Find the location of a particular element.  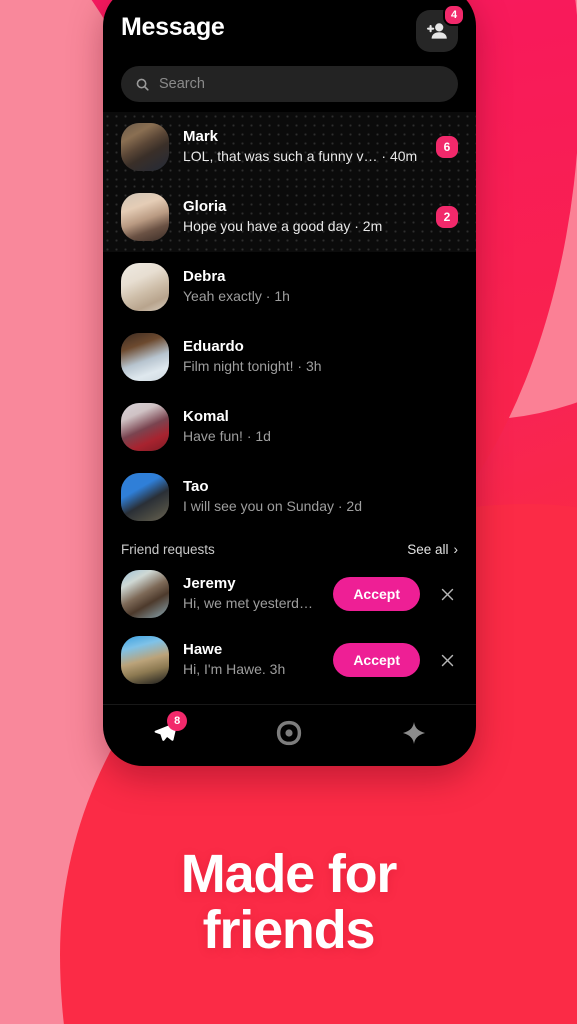

chat-preview: Film night tonight! · 3h is located at coordinates (252, 366).